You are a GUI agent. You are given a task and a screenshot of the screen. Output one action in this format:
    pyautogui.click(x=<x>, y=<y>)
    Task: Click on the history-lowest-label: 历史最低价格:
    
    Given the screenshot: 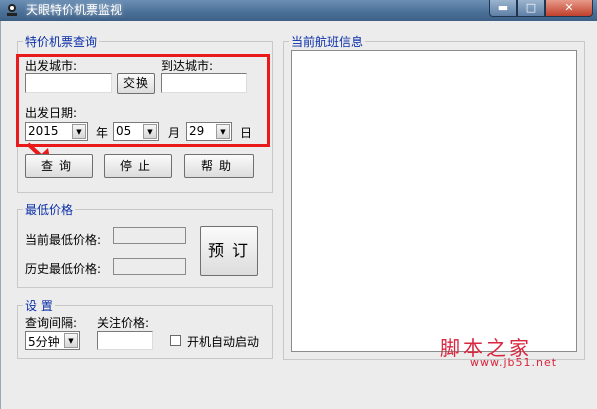 What is the action you would take?
    pyautogui.click(x=63, y=269)
    